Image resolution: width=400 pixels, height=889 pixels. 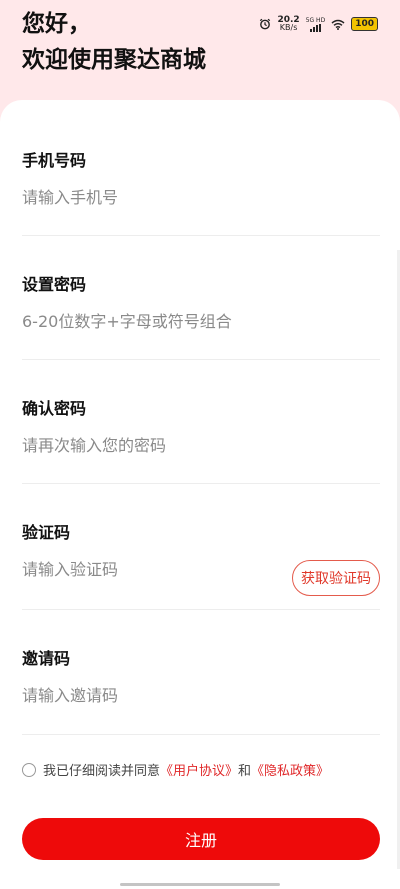 I want to click on greeting-hello: 您好，, so click(x=56, y=24).